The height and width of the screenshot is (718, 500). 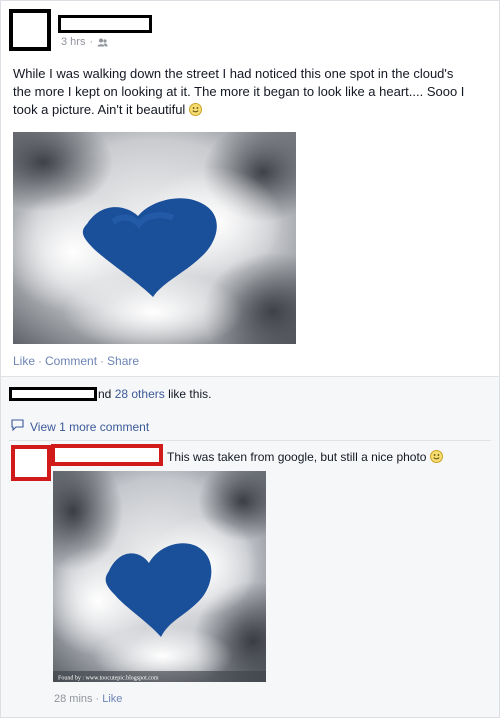 I want to click on liker-name-redacted, so click(x=53, y=394).